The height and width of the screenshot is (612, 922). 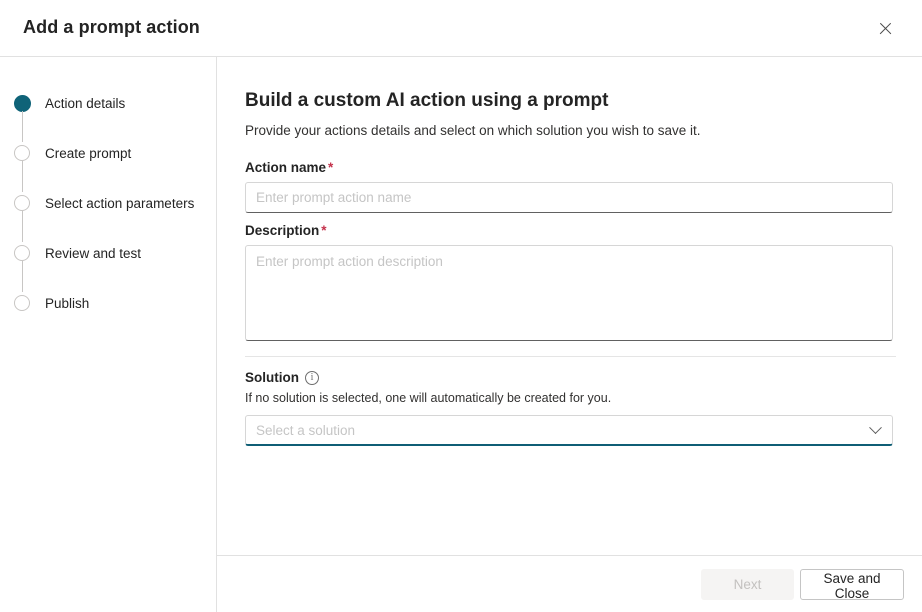 What do you see at coordinates (852, 585) in the screenshot?
I see `save-and-close-button: Save and Close` at bounding box center [852, 585].